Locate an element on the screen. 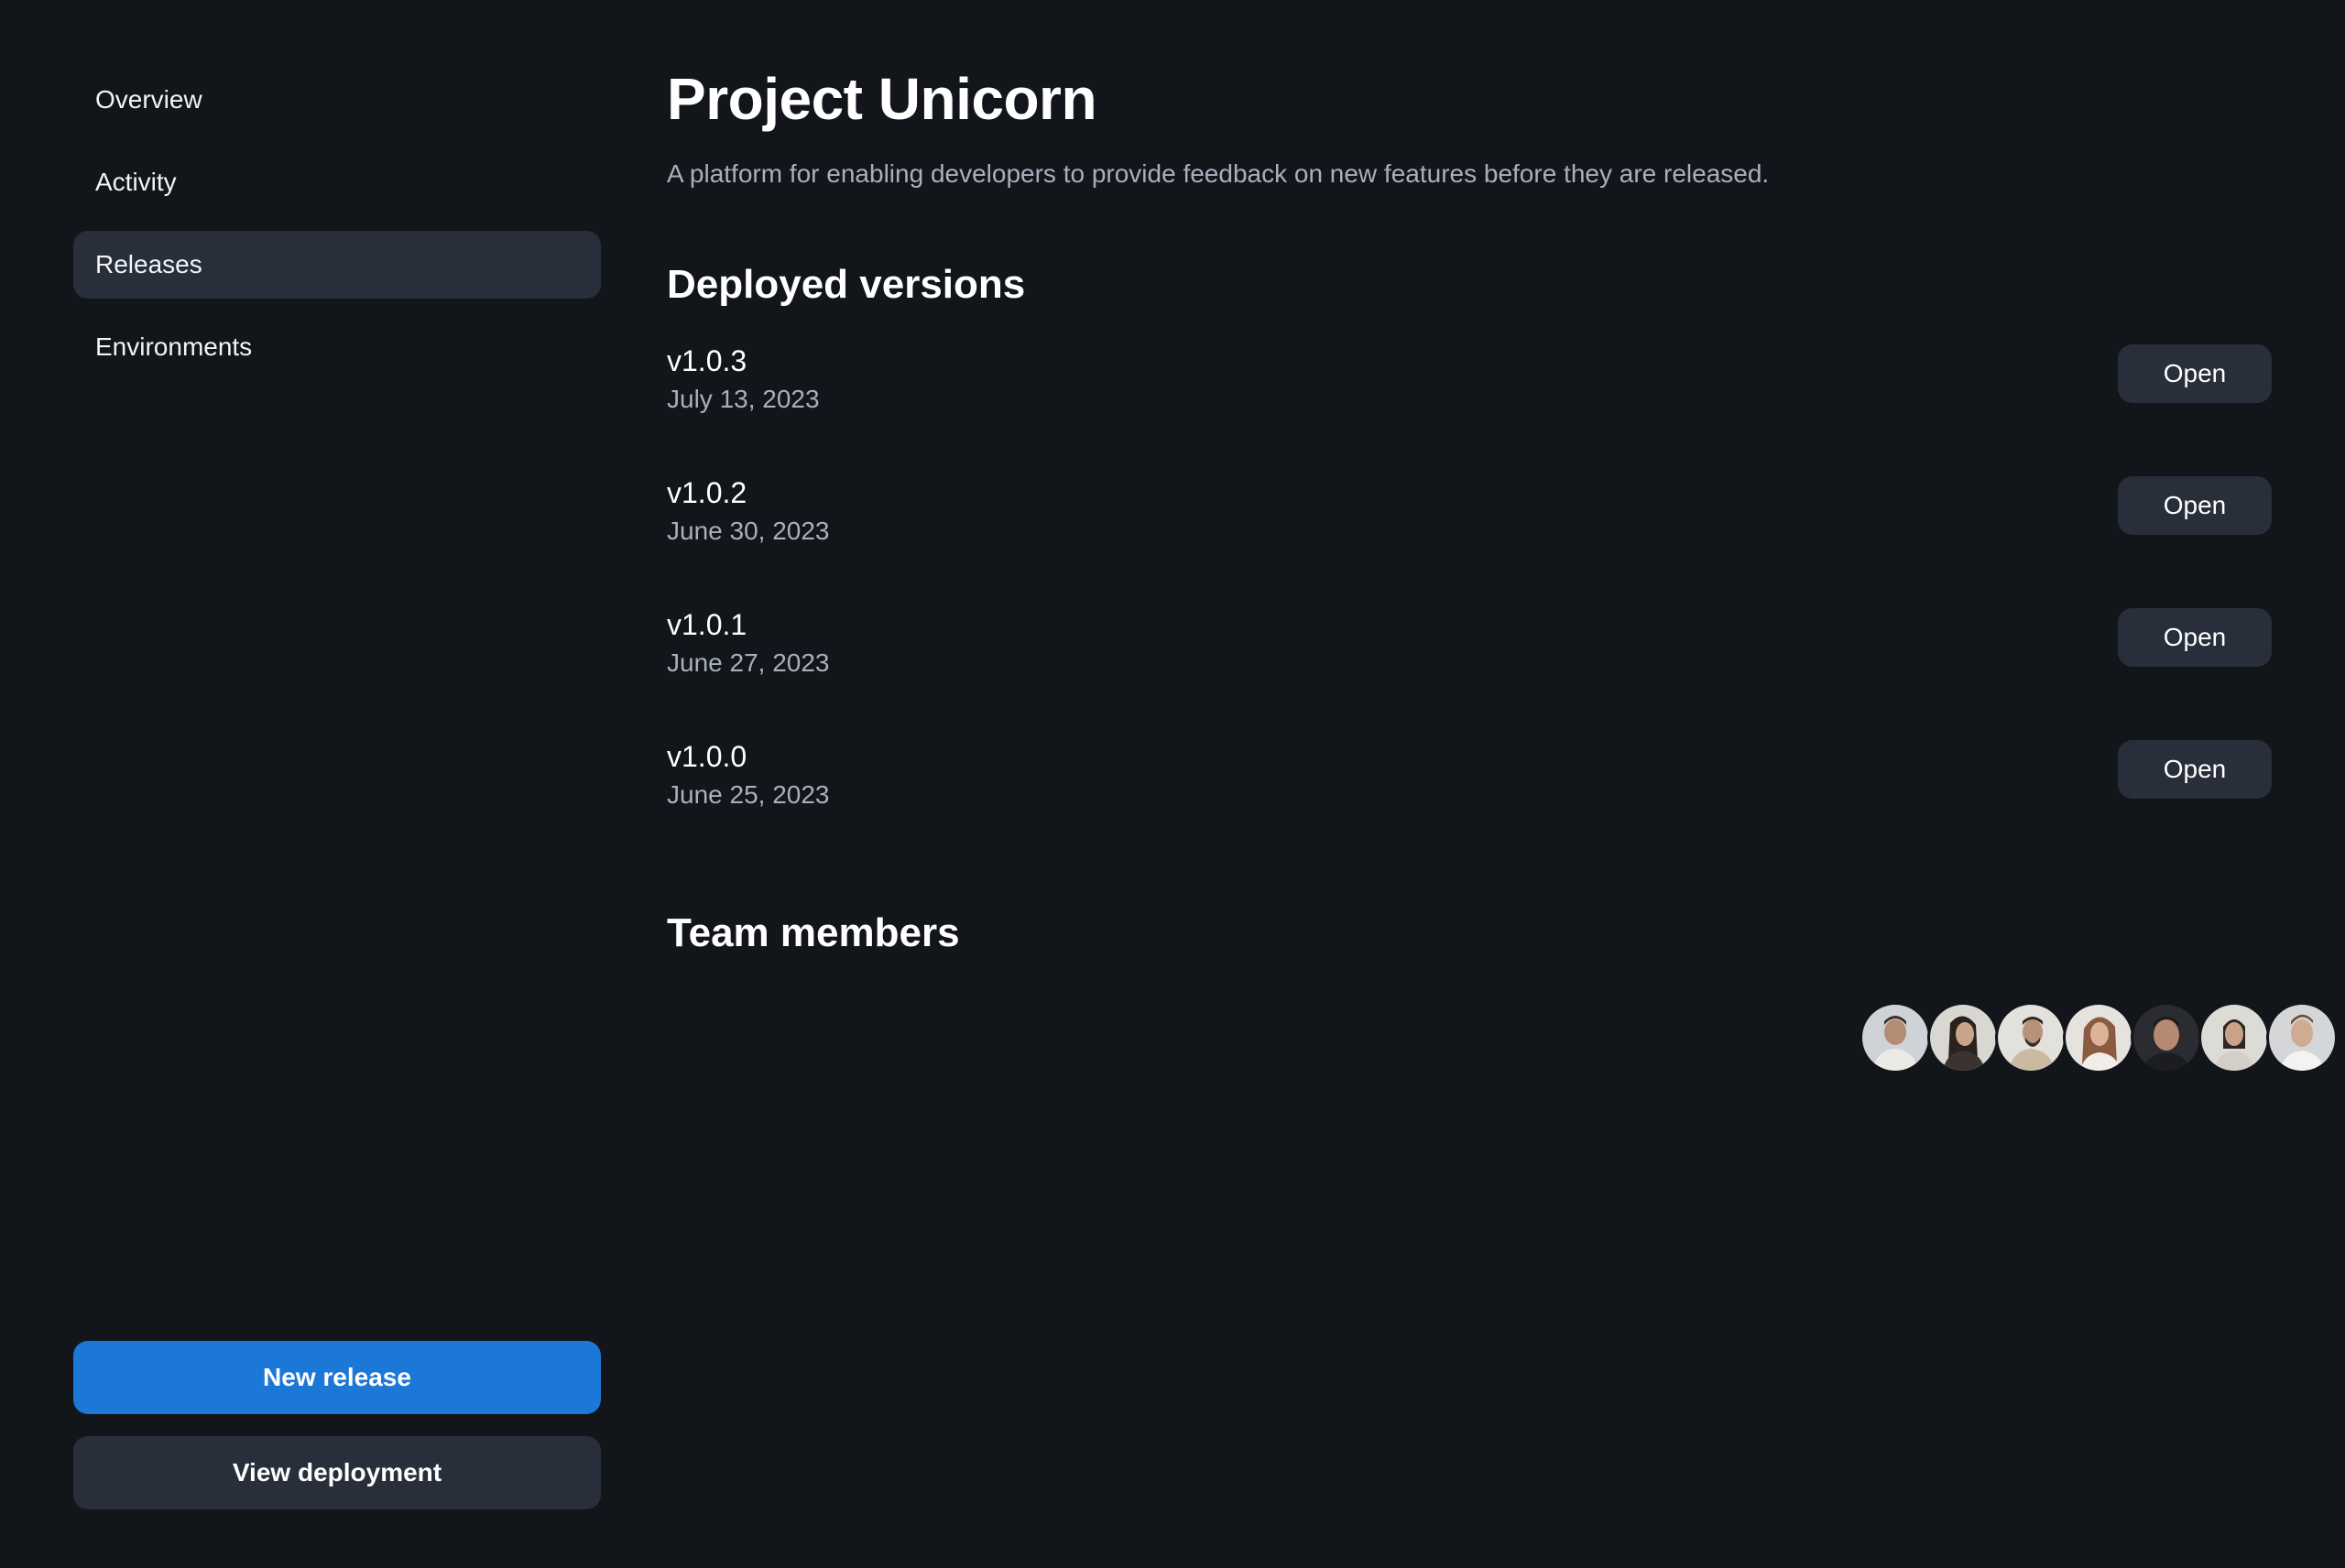 This screenshot has height=1568, width=2345. sidebar-item-overview: Overview is located at coordinates (337, 100).